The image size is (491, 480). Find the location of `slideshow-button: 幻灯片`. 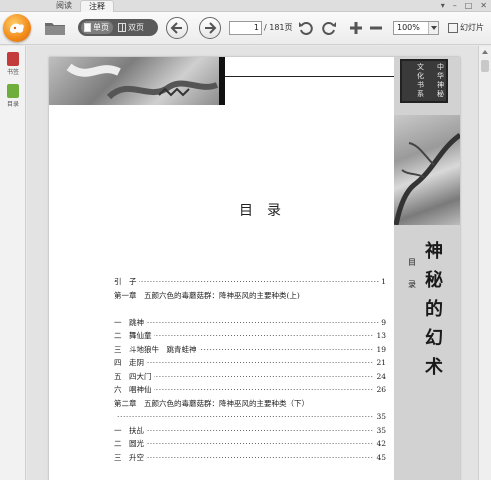

slideshow-button: 幻灯片 is located at coordinates (466, 28).